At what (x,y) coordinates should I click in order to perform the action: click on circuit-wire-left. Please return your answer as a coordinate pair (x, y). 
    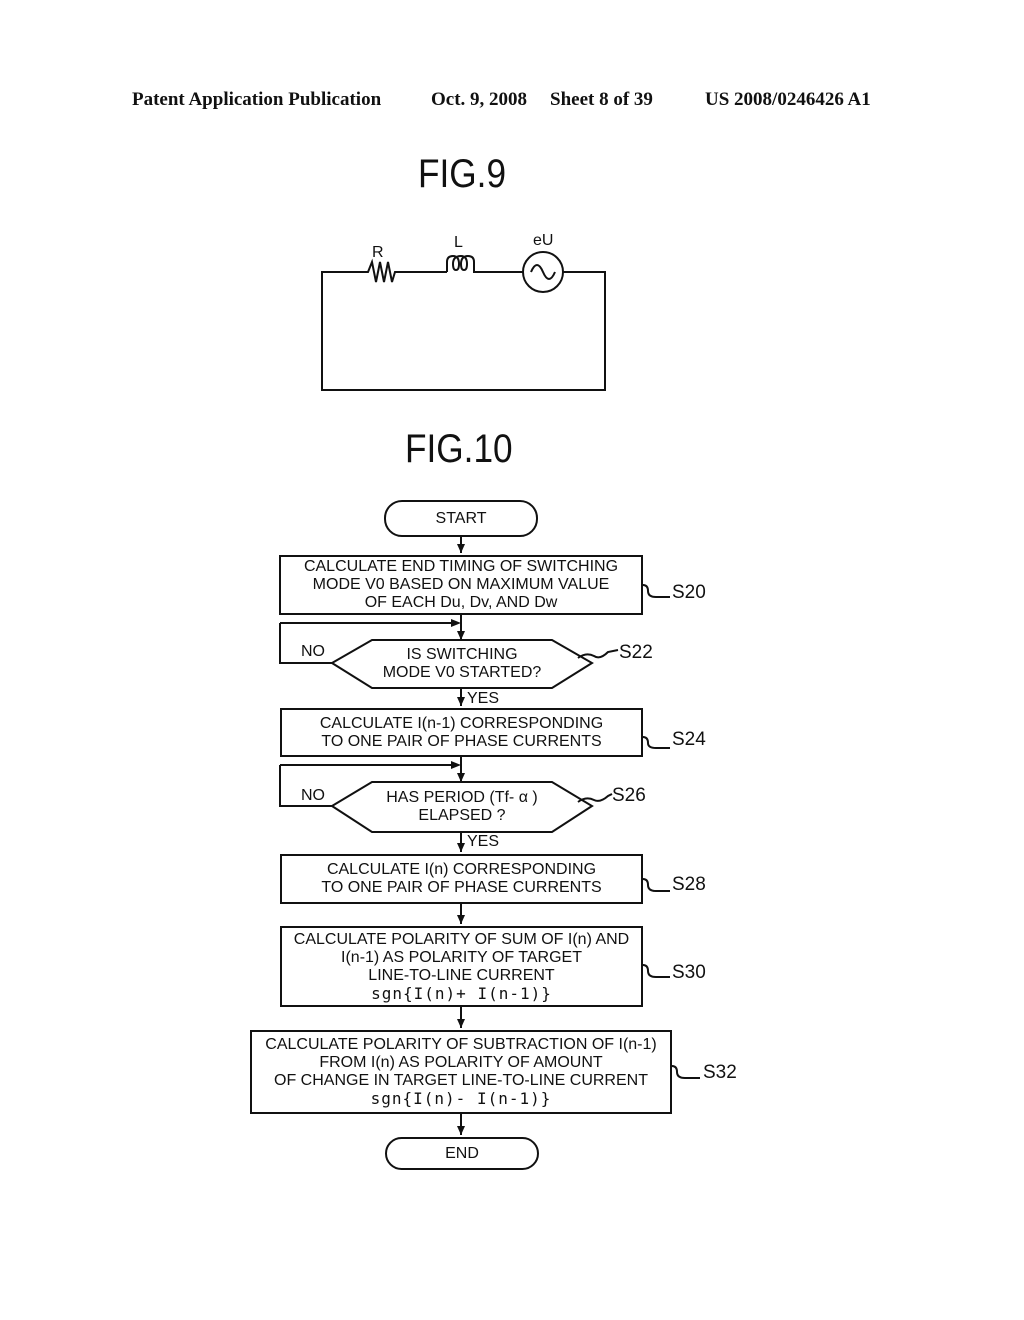
    Looking at the image, I should click on (463, 331).